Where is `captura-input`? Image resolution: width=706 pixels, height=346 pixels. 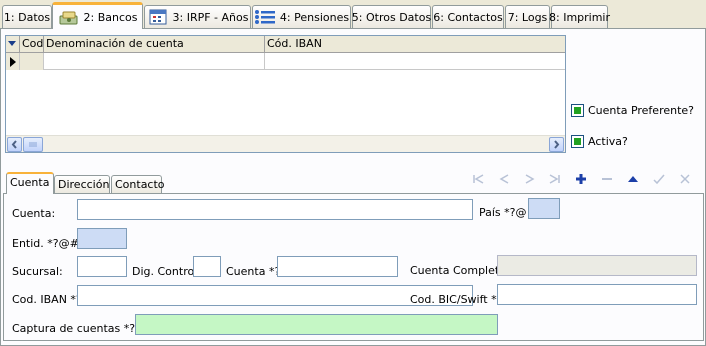 captura-input is located at coordinates (316, 324).